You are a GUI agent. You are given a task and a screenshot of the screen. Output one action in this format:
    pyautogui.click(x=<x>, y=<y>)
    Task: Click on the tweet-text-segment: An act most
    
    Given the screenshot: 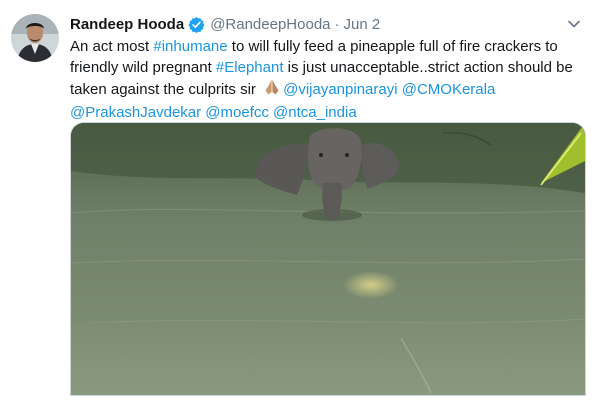 What is the action you would take?
    pyautogui.click(x=112, y=46)
    